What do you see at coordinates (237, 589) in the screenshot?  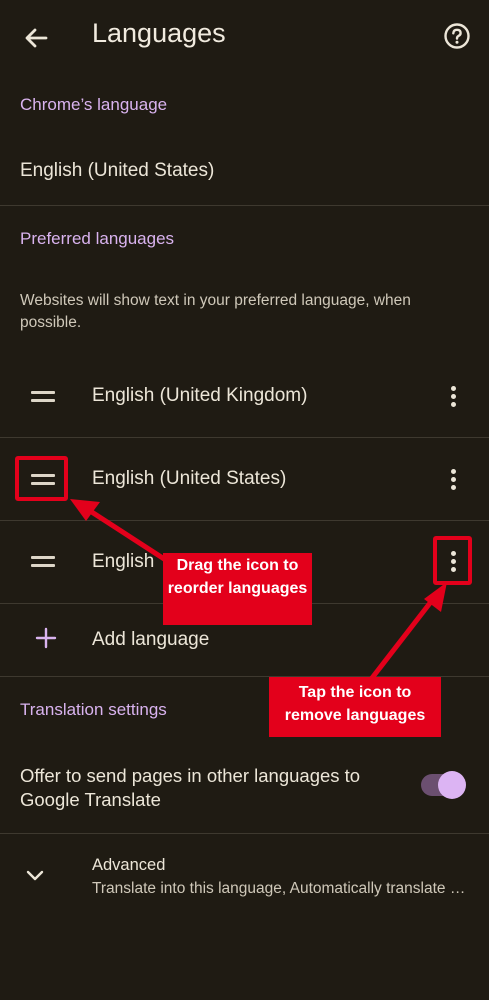 I see `callout-drag-to-reorder: Drag the icon to reorder languages` at bounding box center [237, 589].